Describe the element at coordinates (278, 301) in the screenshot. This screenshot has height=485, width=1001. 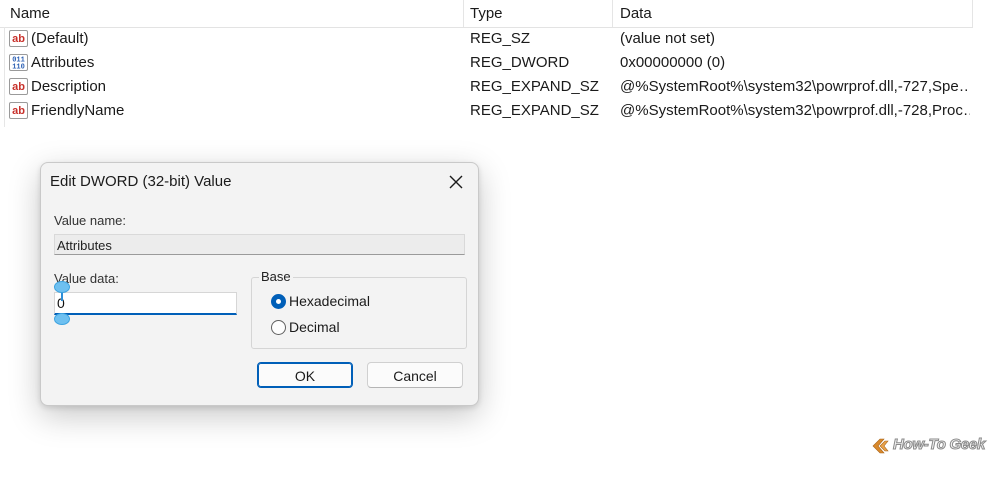
I see `hexadecimal-radio` at that location.